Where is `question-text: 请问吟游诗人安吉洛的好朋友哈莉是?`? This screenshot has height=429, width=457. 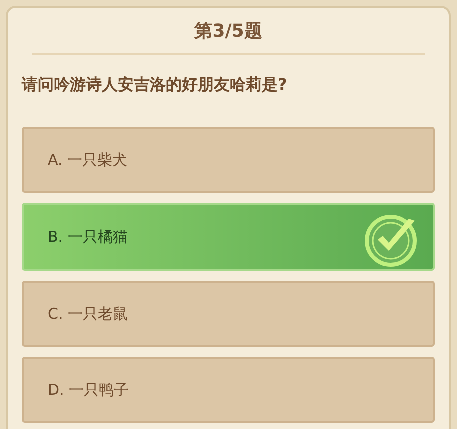
question-text: 请问吟游诗人安吉洛的好朋友哈莉是? is located at coordinates (155, 85).